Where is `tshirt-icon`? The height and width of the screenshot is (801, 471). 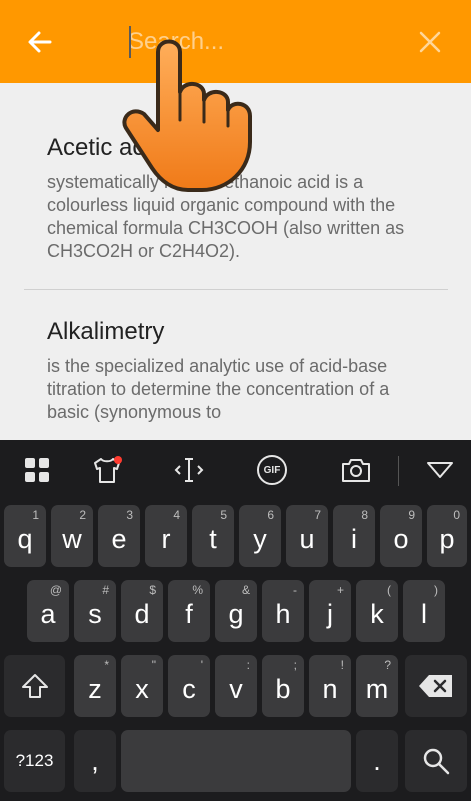 tshirt-icon is located at coordinates (108, 469).